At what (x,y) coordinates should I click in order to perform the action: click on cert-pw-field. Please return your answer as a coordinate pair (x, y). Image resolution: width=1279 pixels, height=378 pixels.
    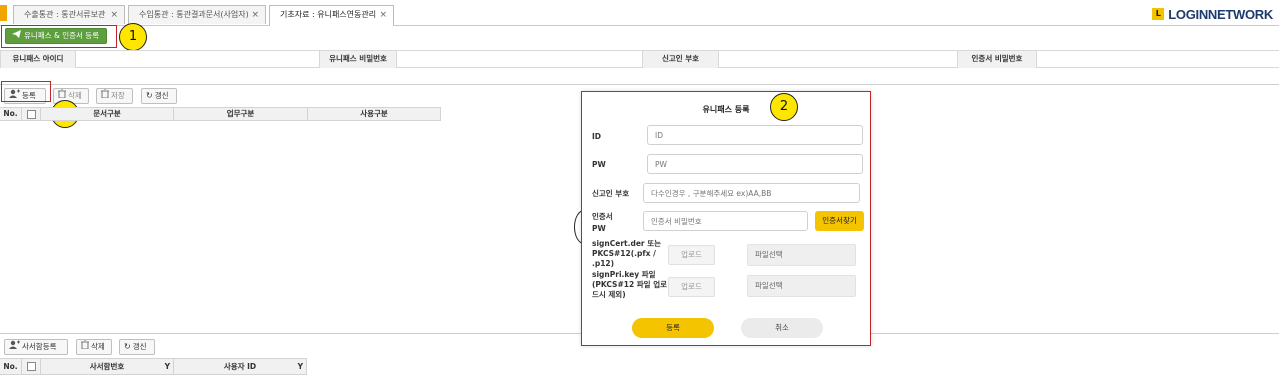
    Looking at the image, I should click on (725, 221).